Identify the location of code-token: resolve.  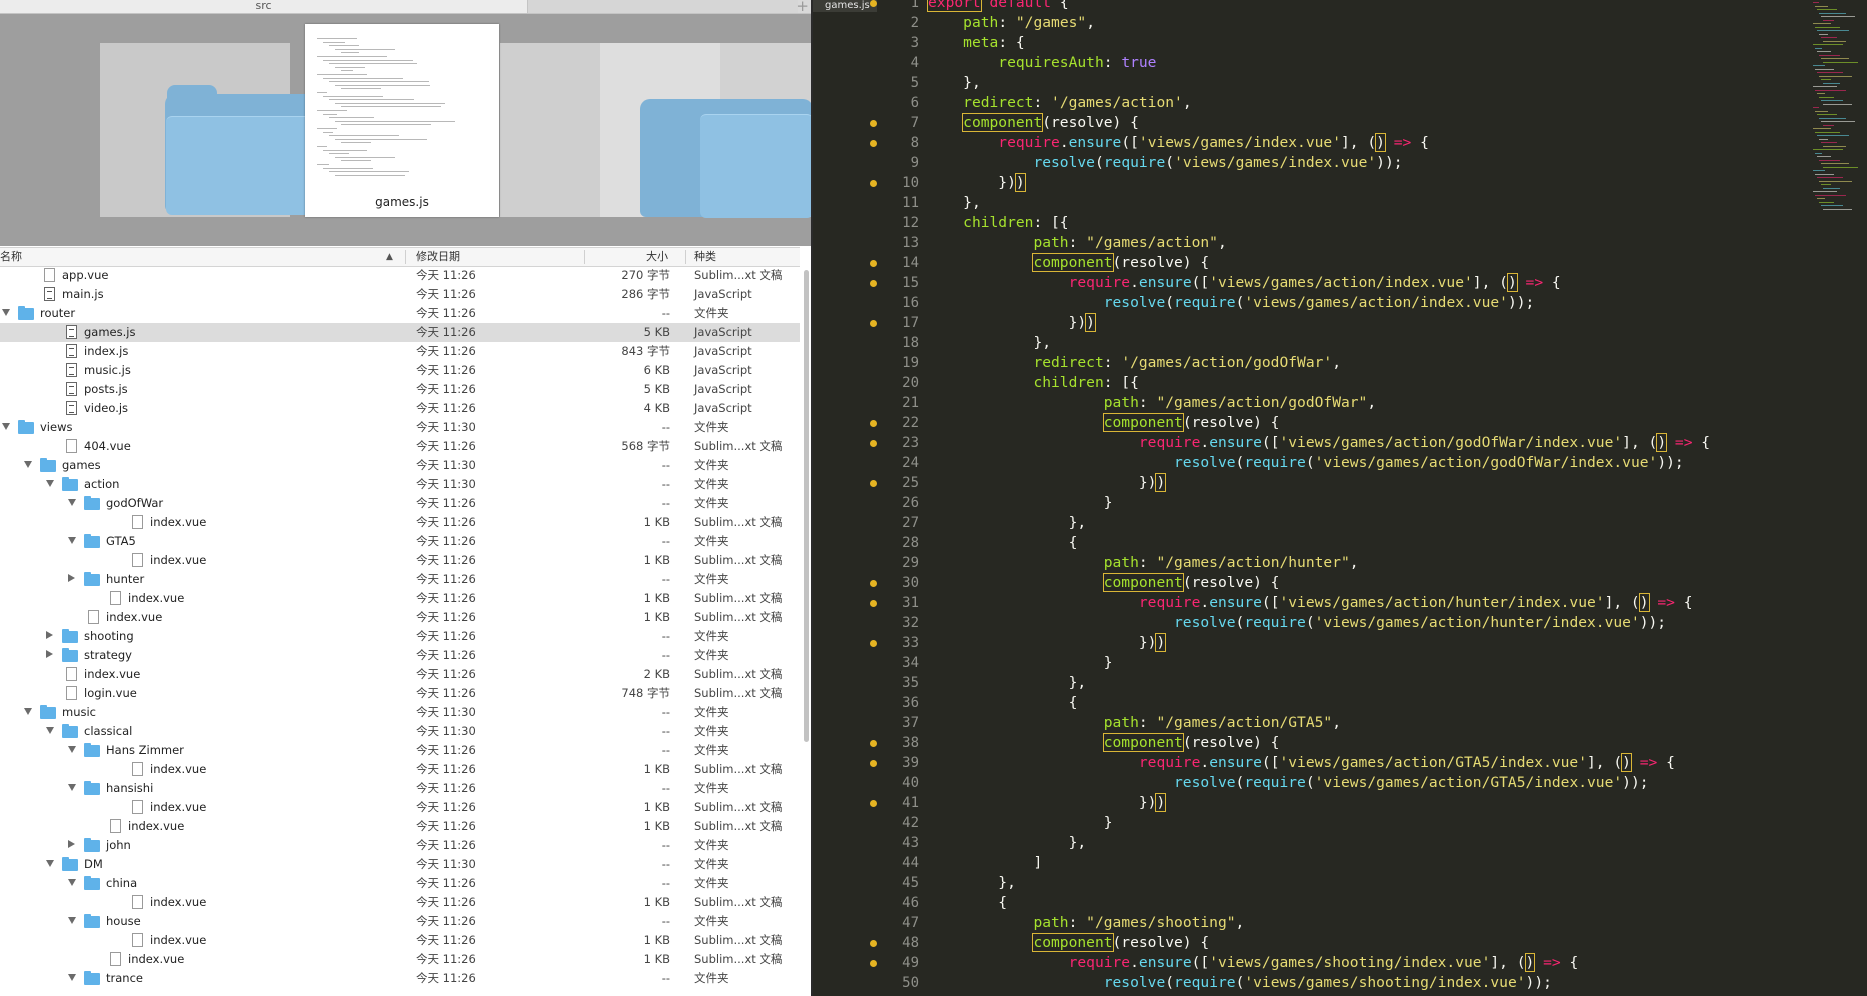
(1205, 782).